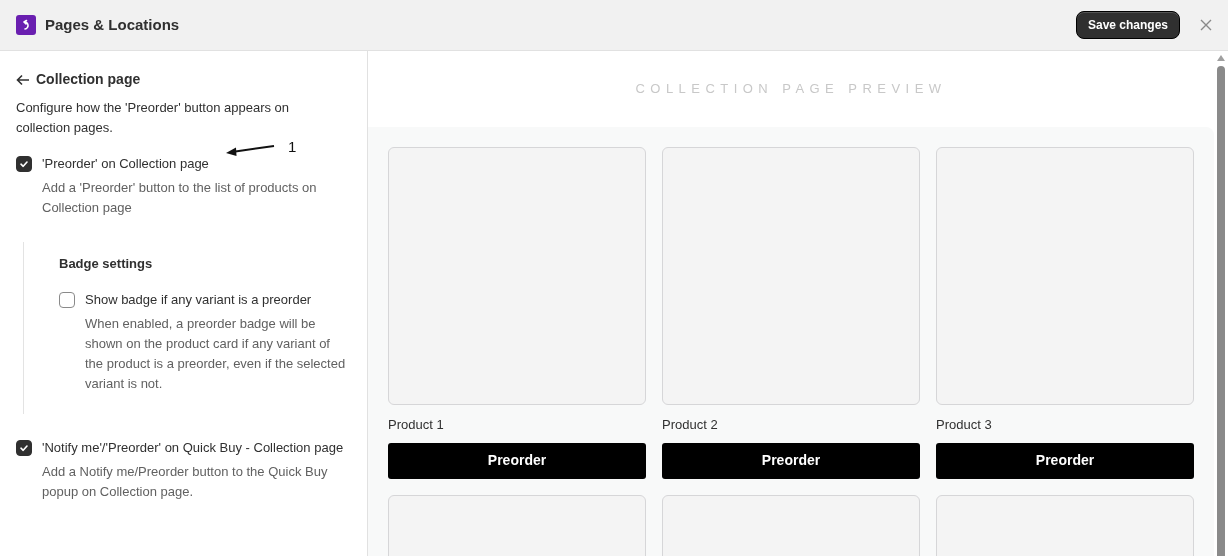 The width and height of the screenshot is (1228, 556). Describe the element at coordinates (216, 299) in the screenshot. I see `option-label: Show badge if any variant is a preorder` at that location.